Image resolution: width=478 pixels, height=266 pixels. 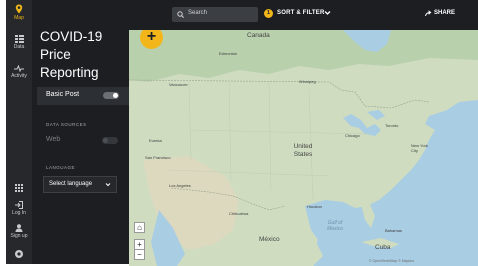 What do you see at coordinates (428, 13) in the screenshot?
I see `share-icon` at bounding box center [428, 13].